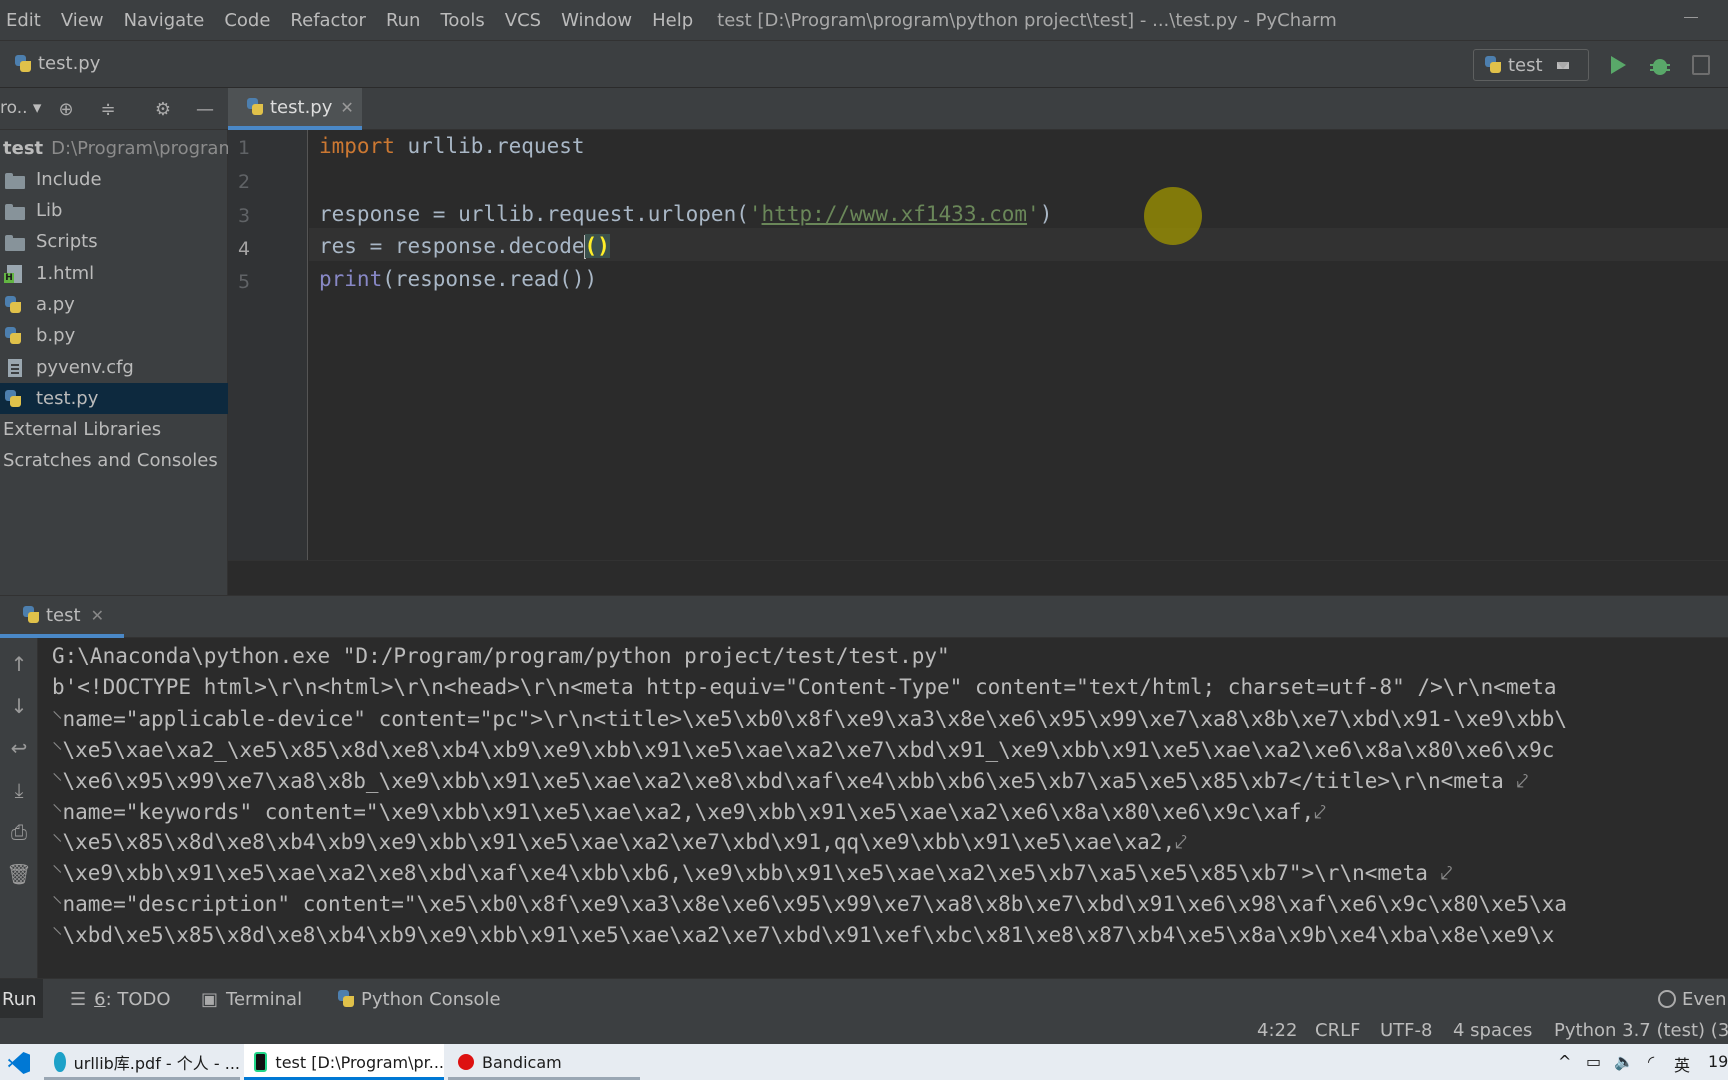 Image resolution: width=1728 pixels, height=1080 pixels. What do you see at coordinates (139, 148) in the screenshot?
I see `tree-item-path: D:\Program\program` at bounding box center [139, 148].